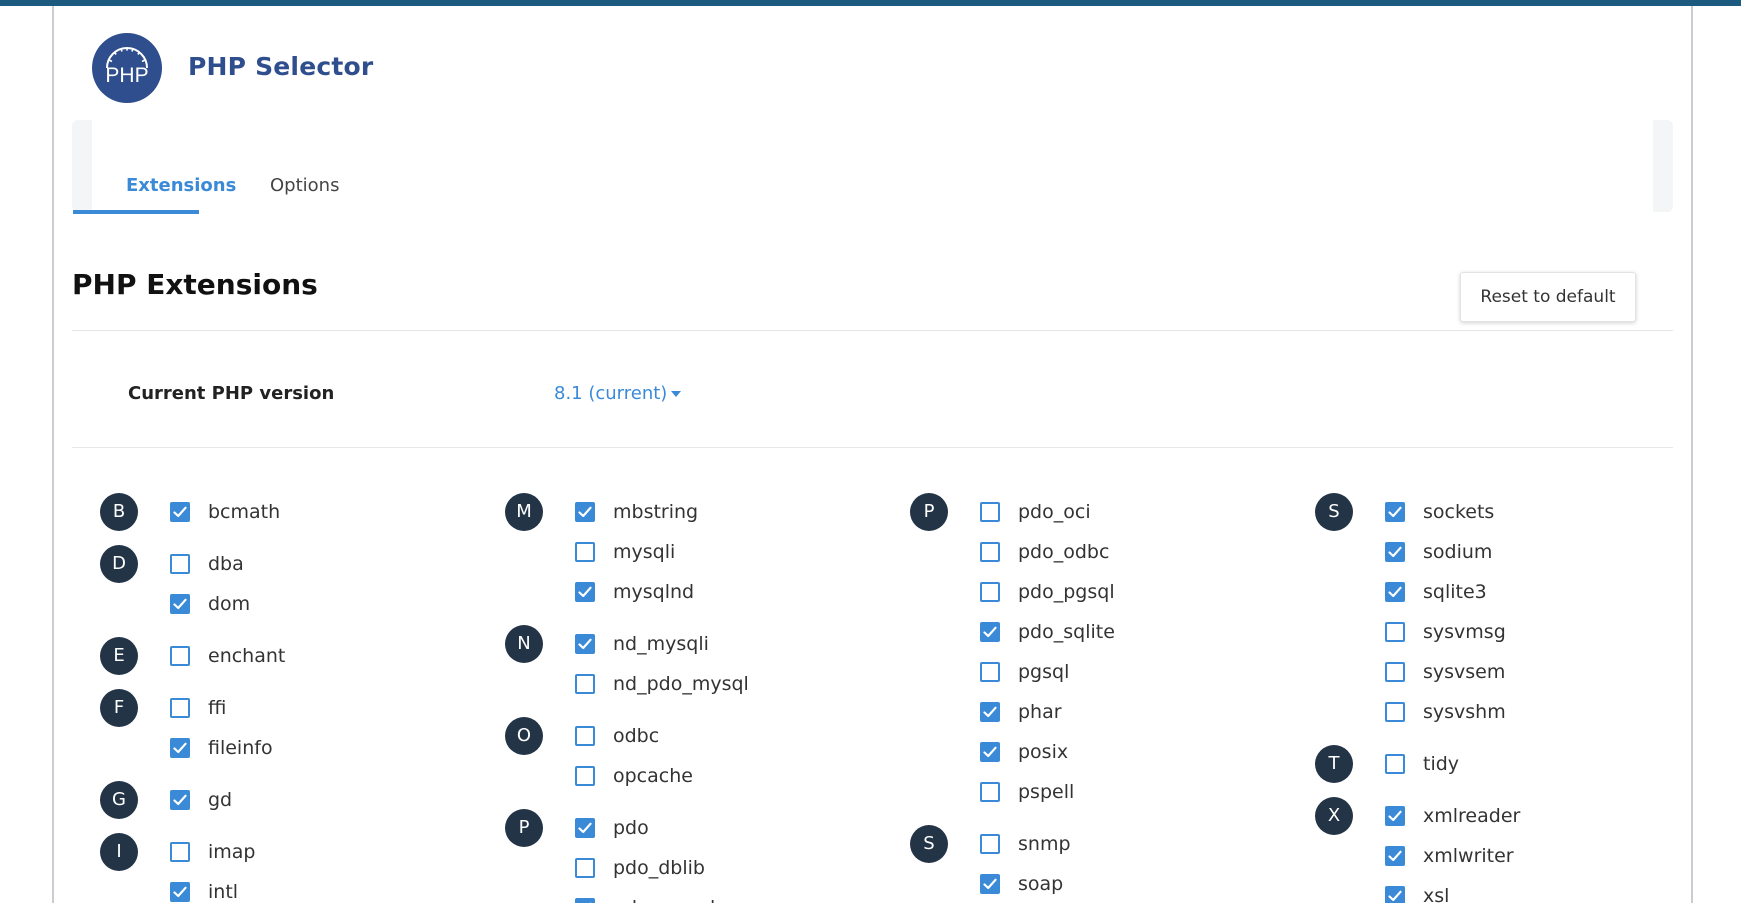  I want to click on extension-group-s: Ssnmp soap, so click(1090, 863).